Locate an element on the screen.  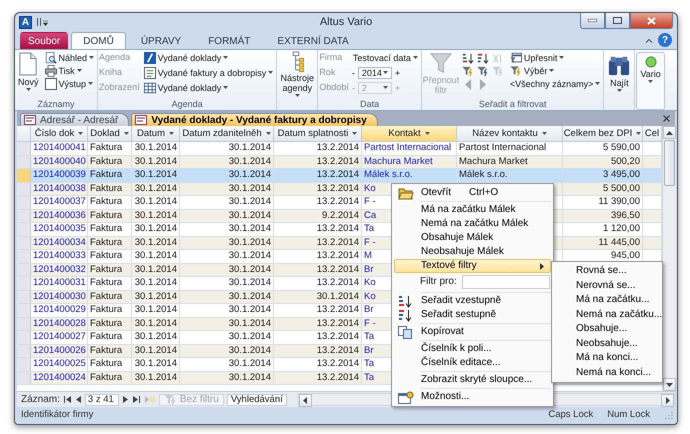
table-cell: 1201400038 is located at coordinates (59, 188).